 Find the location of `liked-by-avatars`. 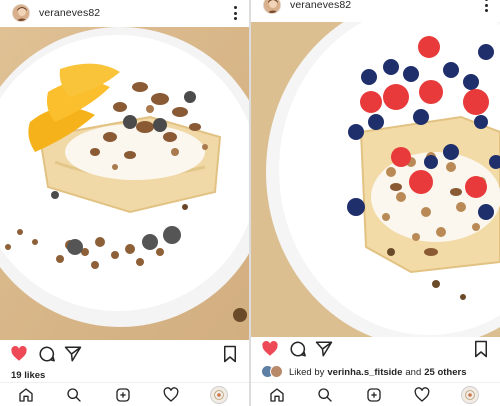

liked-by-avatars is located at coordinates (273, 372).